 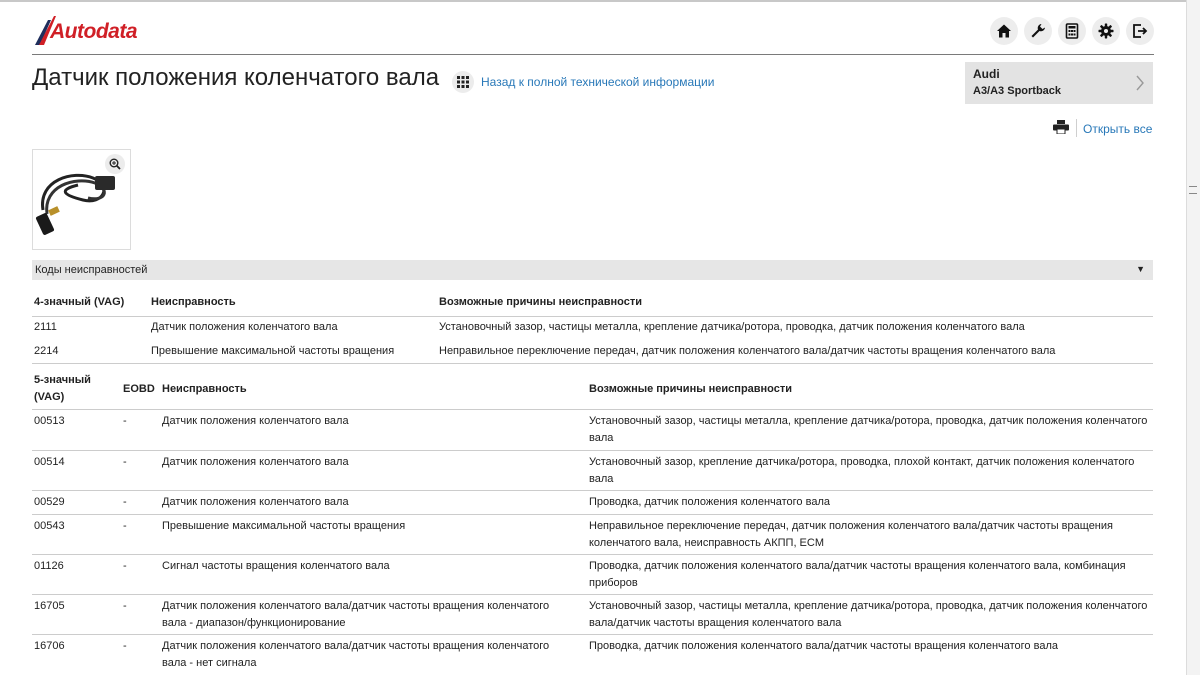 What do you see at coordinates (592, 270) in the screenshot?
I see `fault-codes-section-header: Коды неисправностей ▼` at bounding box center [592, 270].